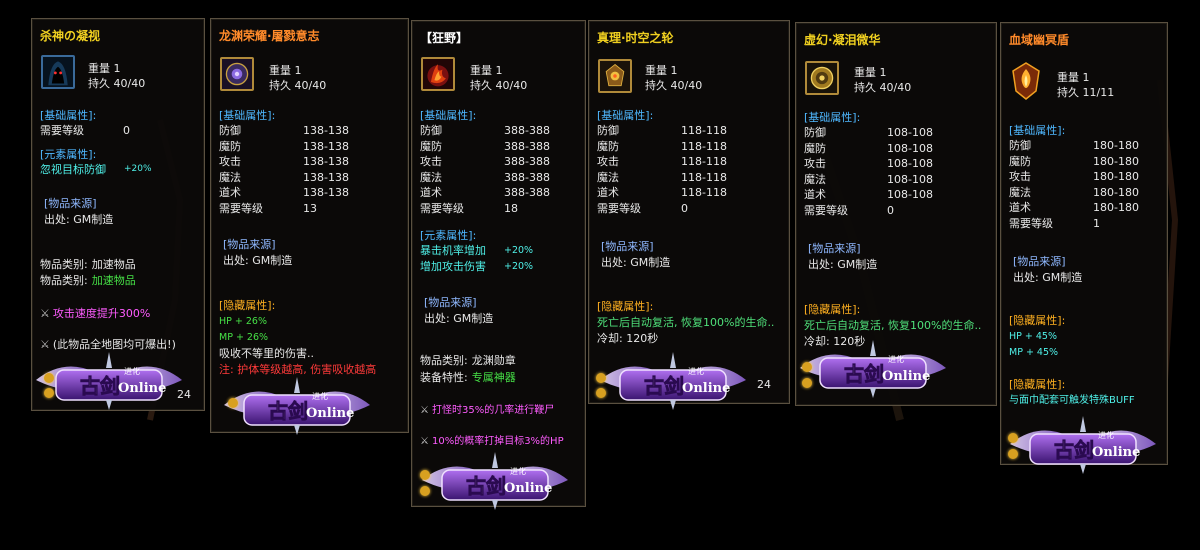 The image size is (1200, 550). I want to click on effect-text: 攻击速度提升300%, so click(101, 313).